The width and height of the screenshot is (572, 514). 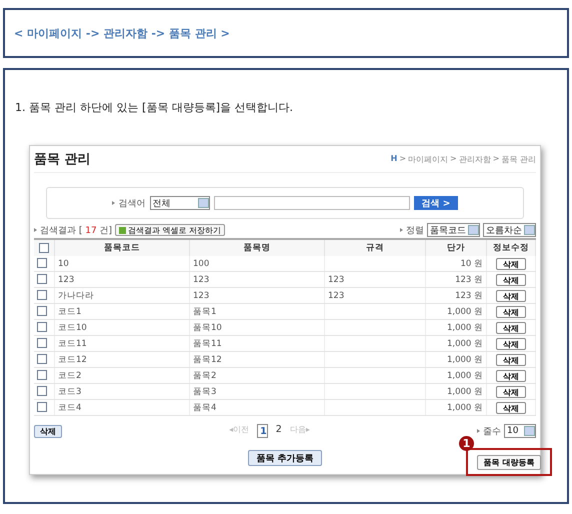 What do you see at coordinates (257, 376) in the screenshot?
I see `table-cell: 품목2` at bounding box center [257, 376].